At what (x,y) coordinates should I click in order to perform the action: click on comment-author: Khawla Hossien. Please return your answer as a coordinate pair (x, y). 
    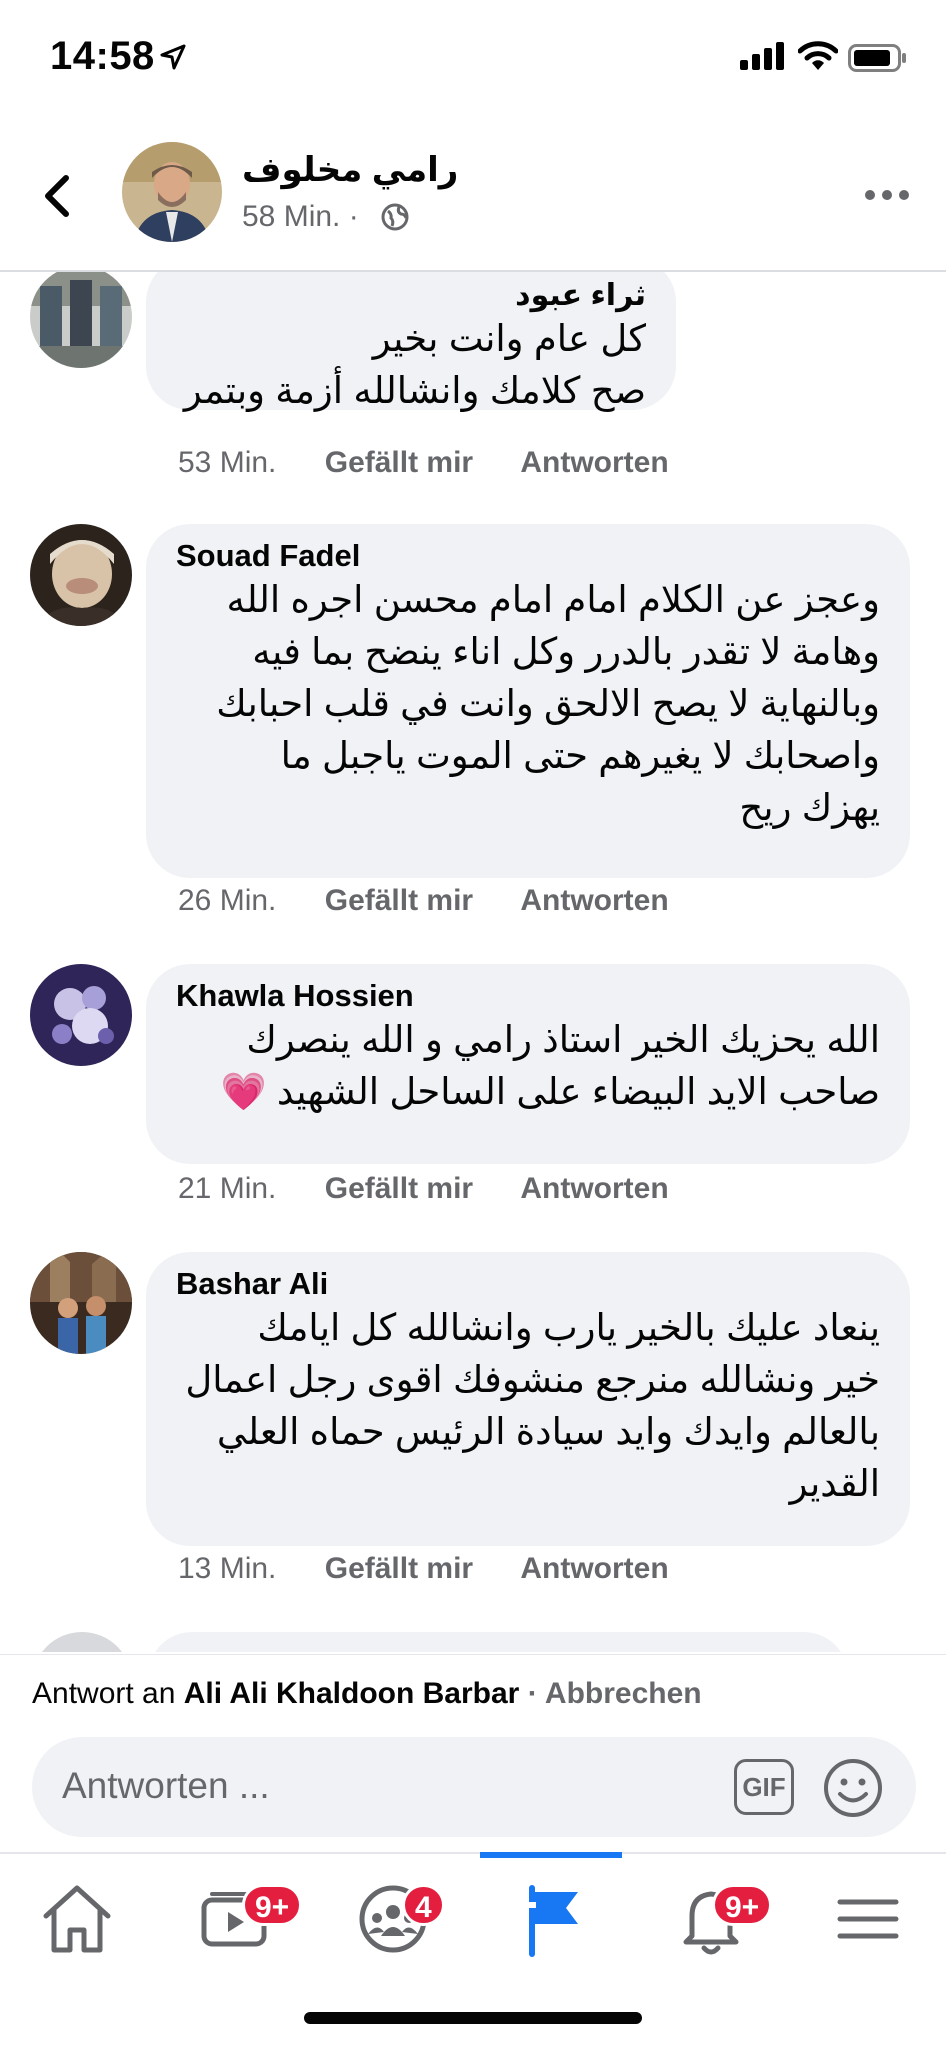
    Looking at the image, I should click on (528, 996).